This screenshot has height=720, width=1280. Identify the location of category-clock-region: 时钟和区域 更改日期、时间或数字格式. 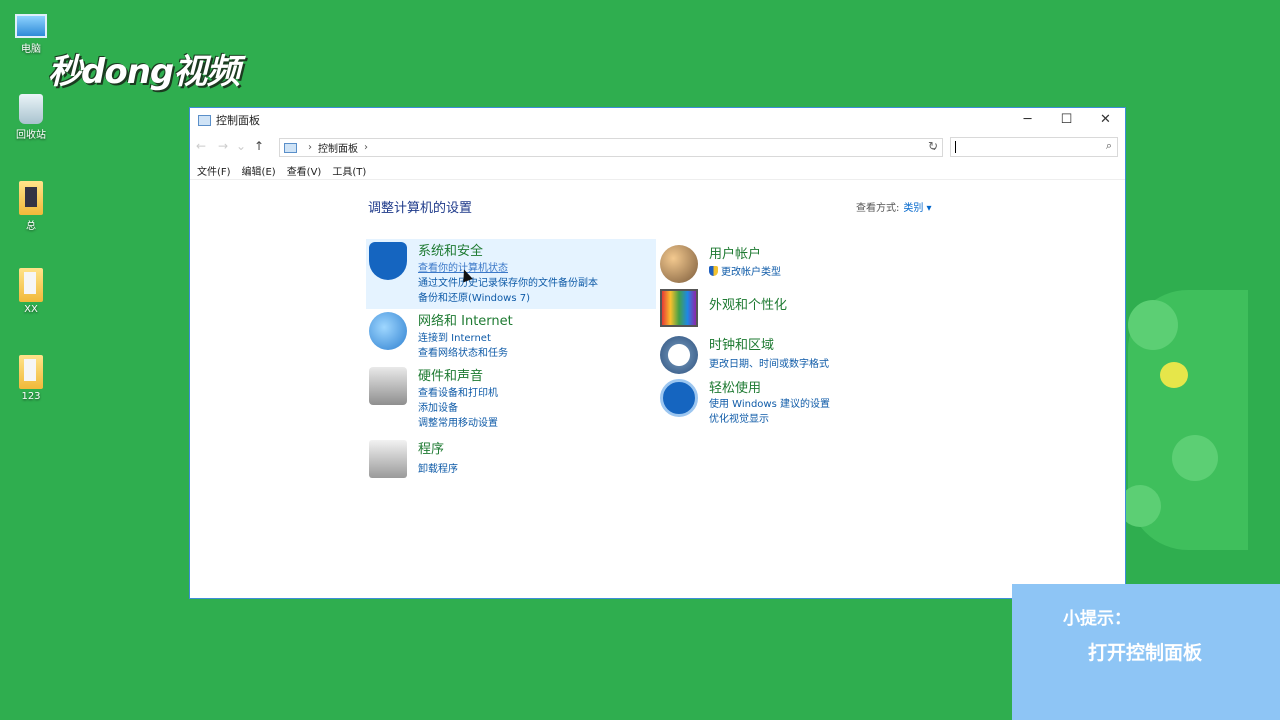
(802, 354).